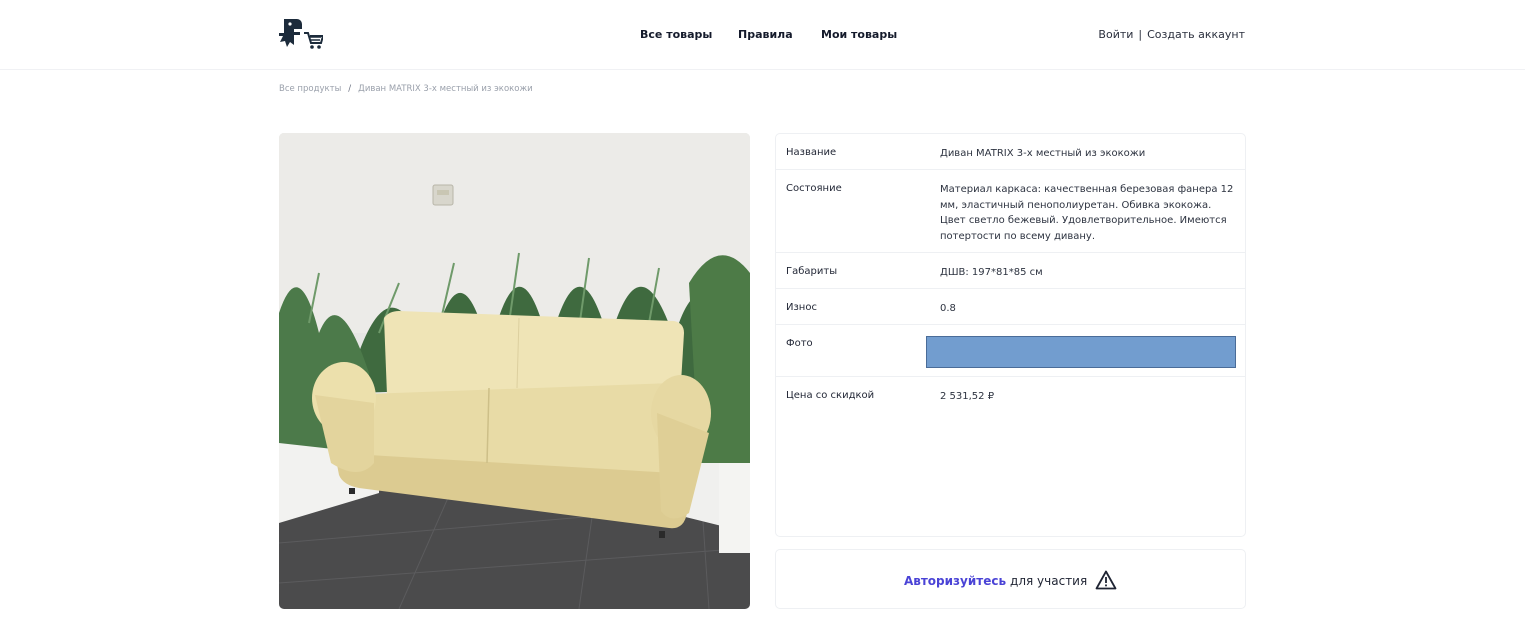 This screenshot has height=622, width=1525. I want to click on nav-my-products: Мои товары, so click(859, 34).